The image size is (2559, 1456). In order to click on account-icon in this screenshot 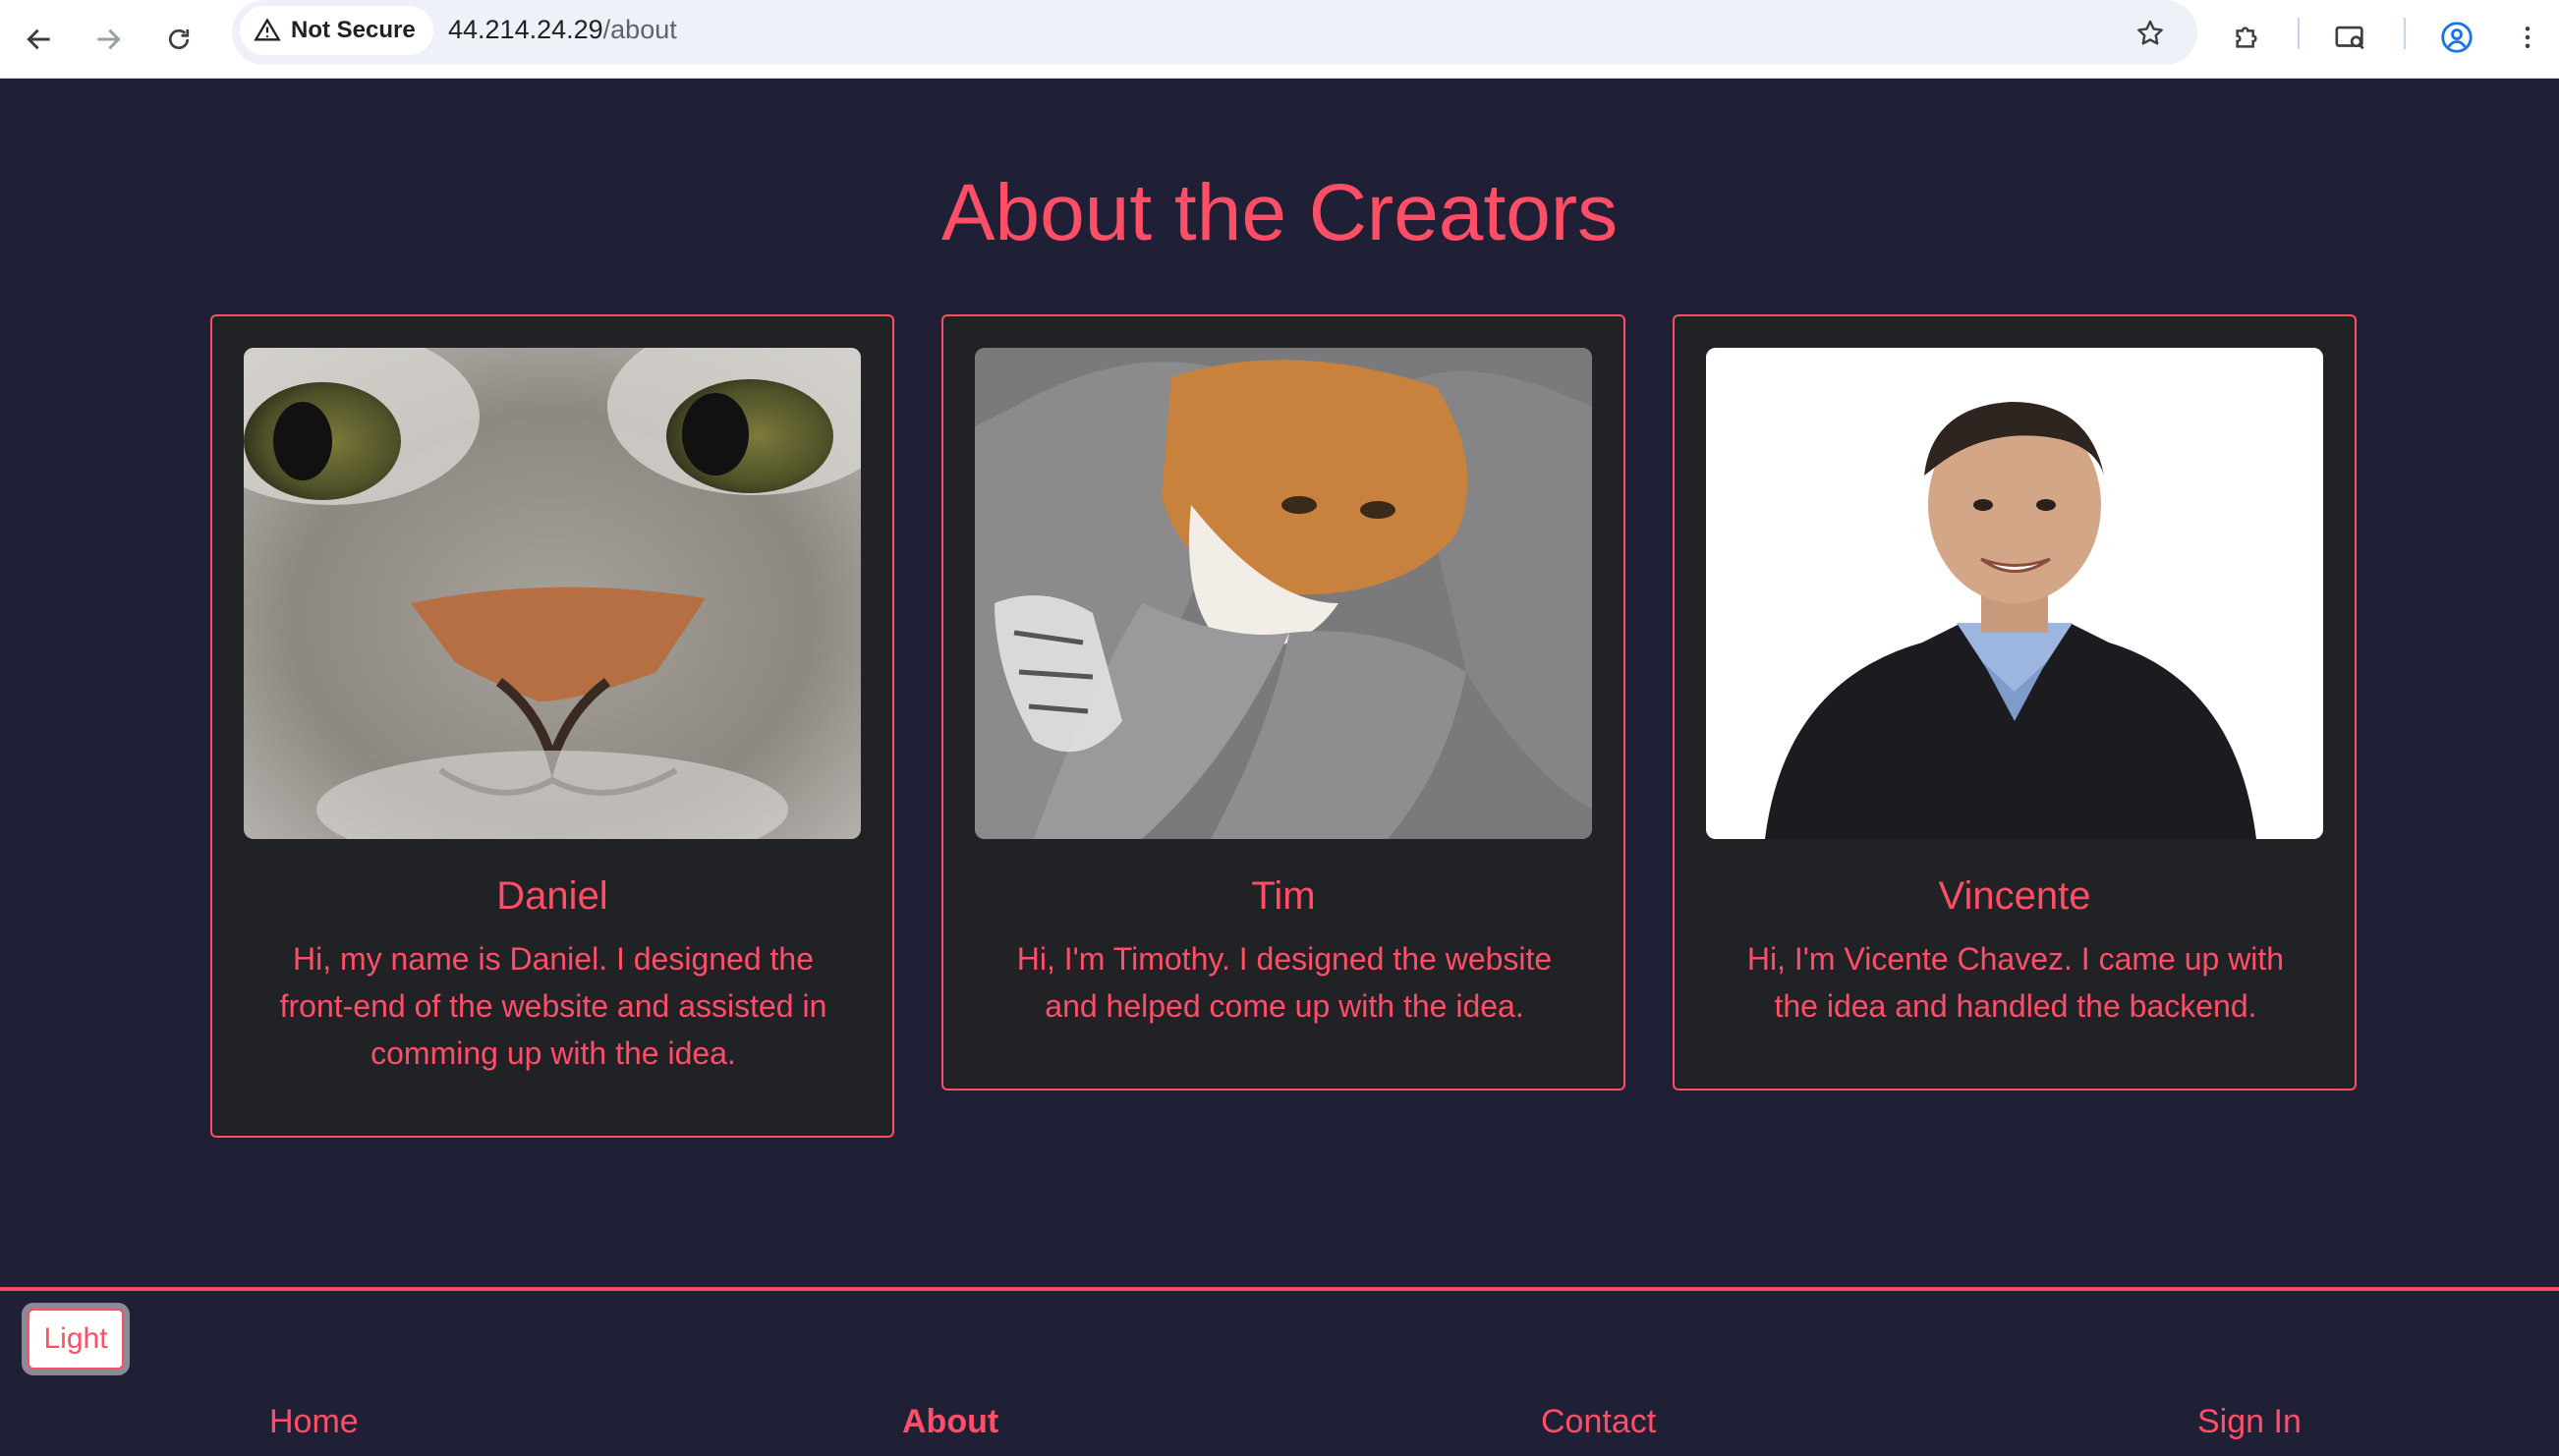, I will do `click(2457, 37)`.